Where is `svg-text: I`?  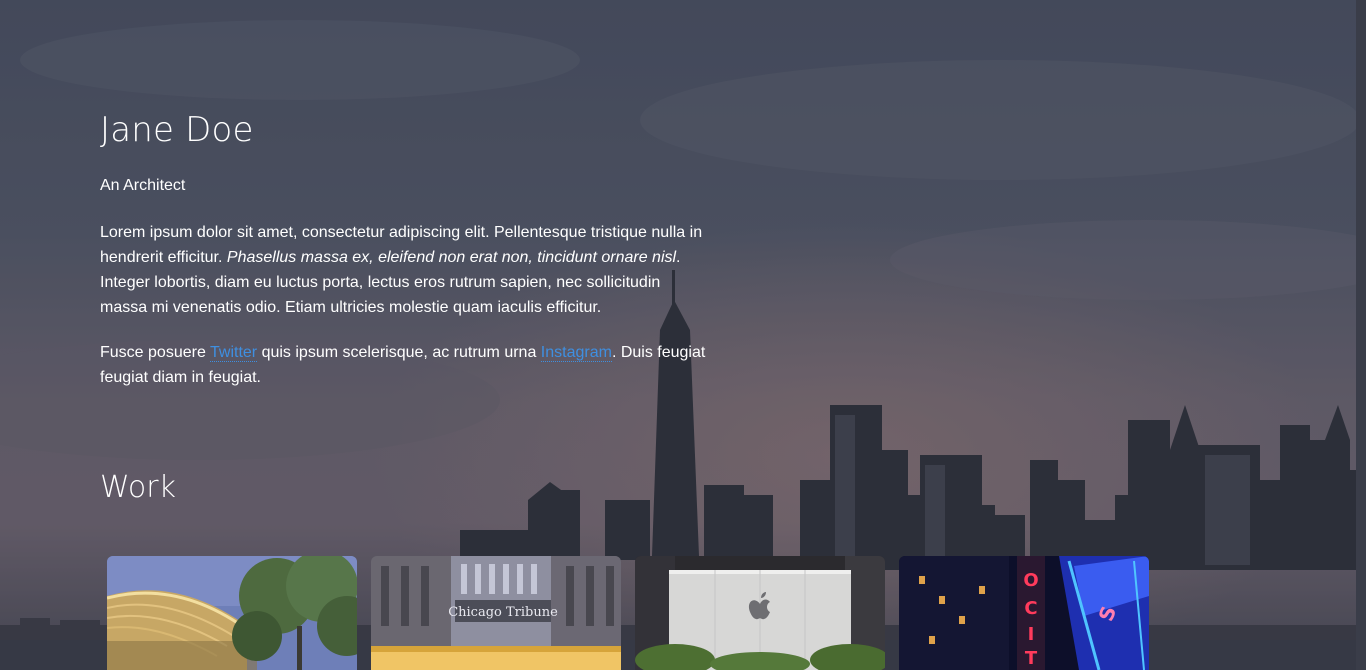
svg-text: I is located at coordinates (1031, 634).